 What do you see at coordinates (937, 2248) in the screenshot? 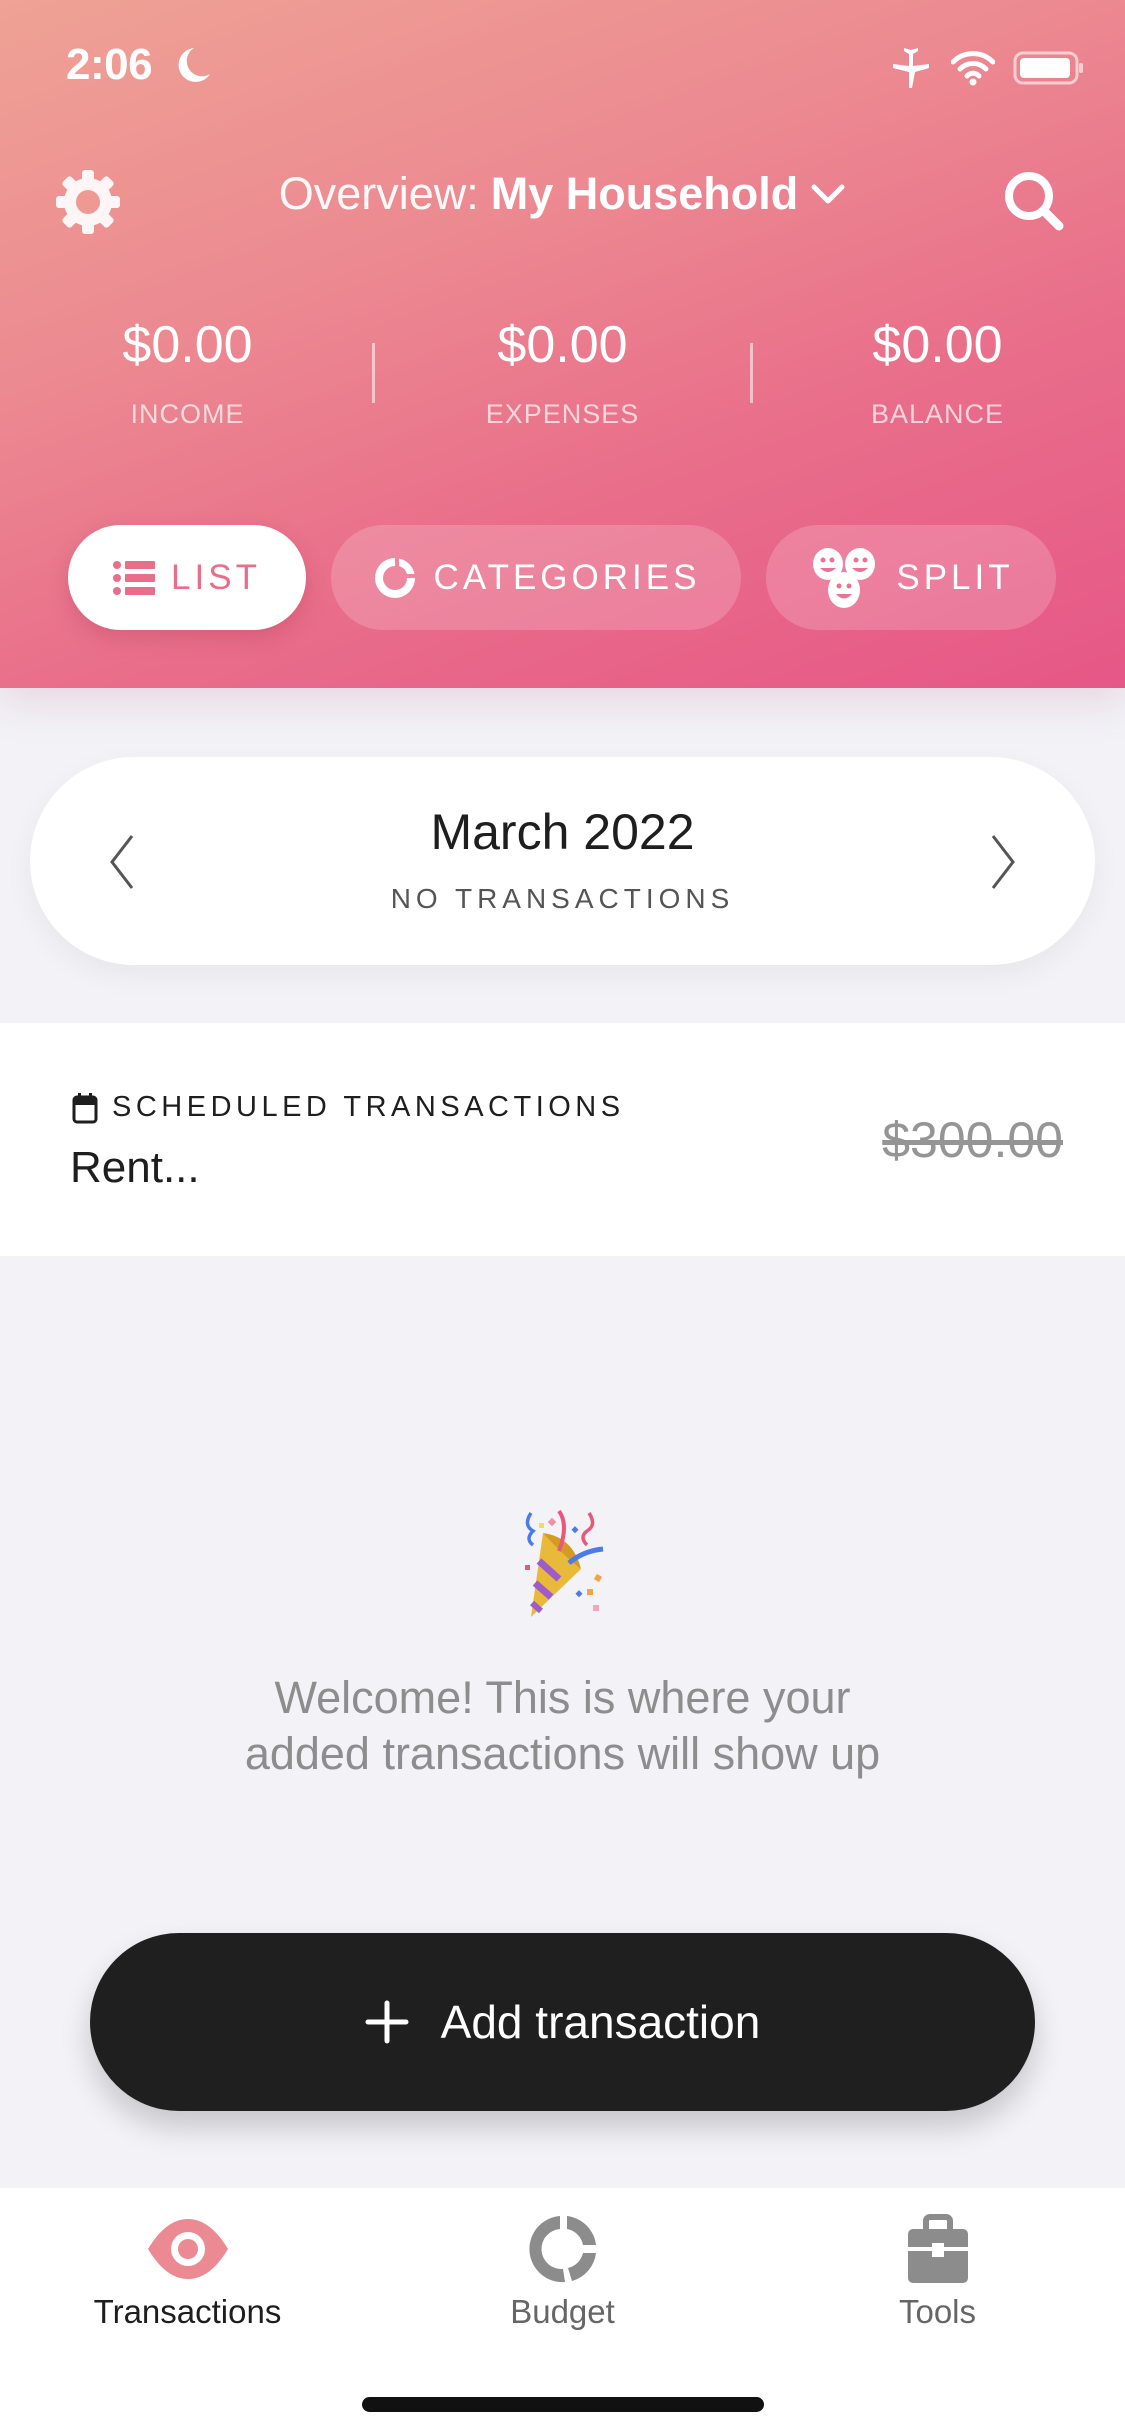
I see `briefcase-icon` at bounding box center [937, 2248].